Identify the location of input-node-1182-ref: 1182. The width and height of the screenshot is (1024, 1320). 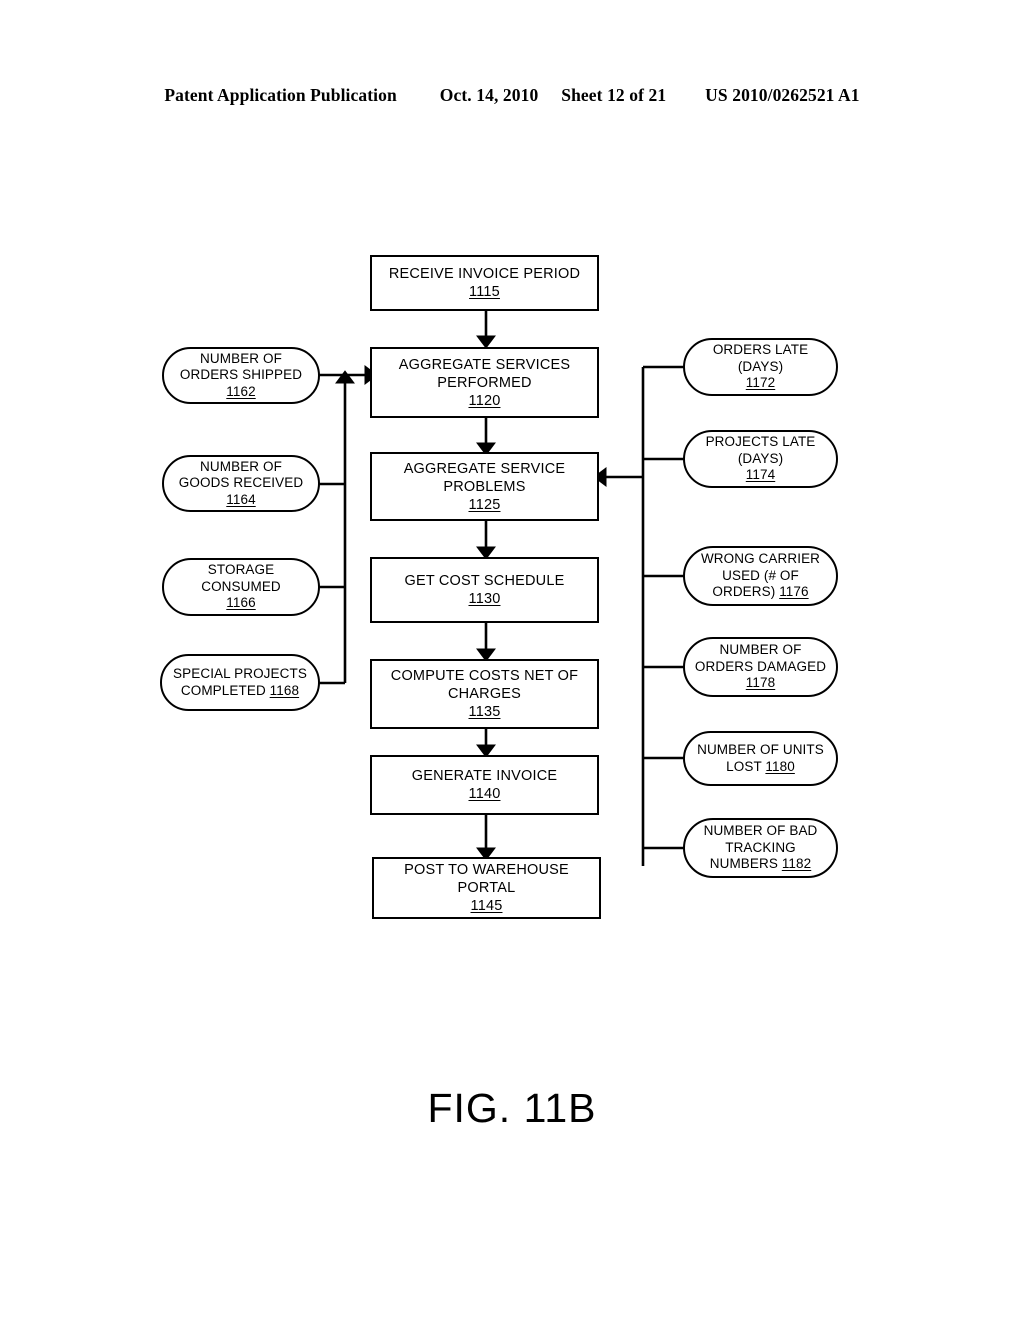
(796, 864).